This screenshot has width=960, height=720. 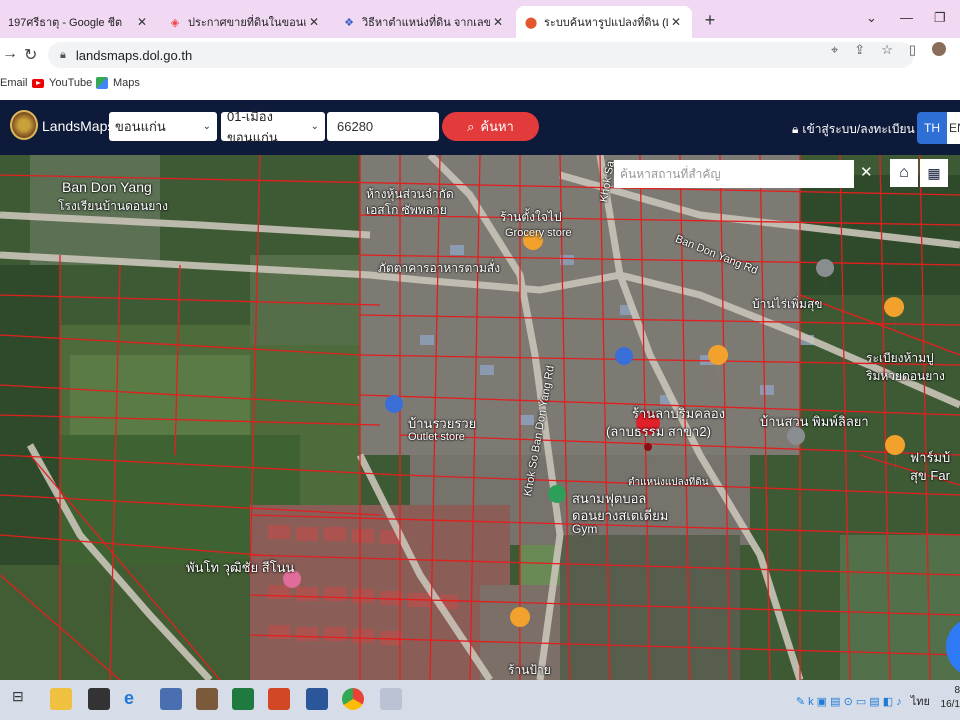 I want to click on tab-search-chevron-icon: ⌄, so click(x=871, y=18).